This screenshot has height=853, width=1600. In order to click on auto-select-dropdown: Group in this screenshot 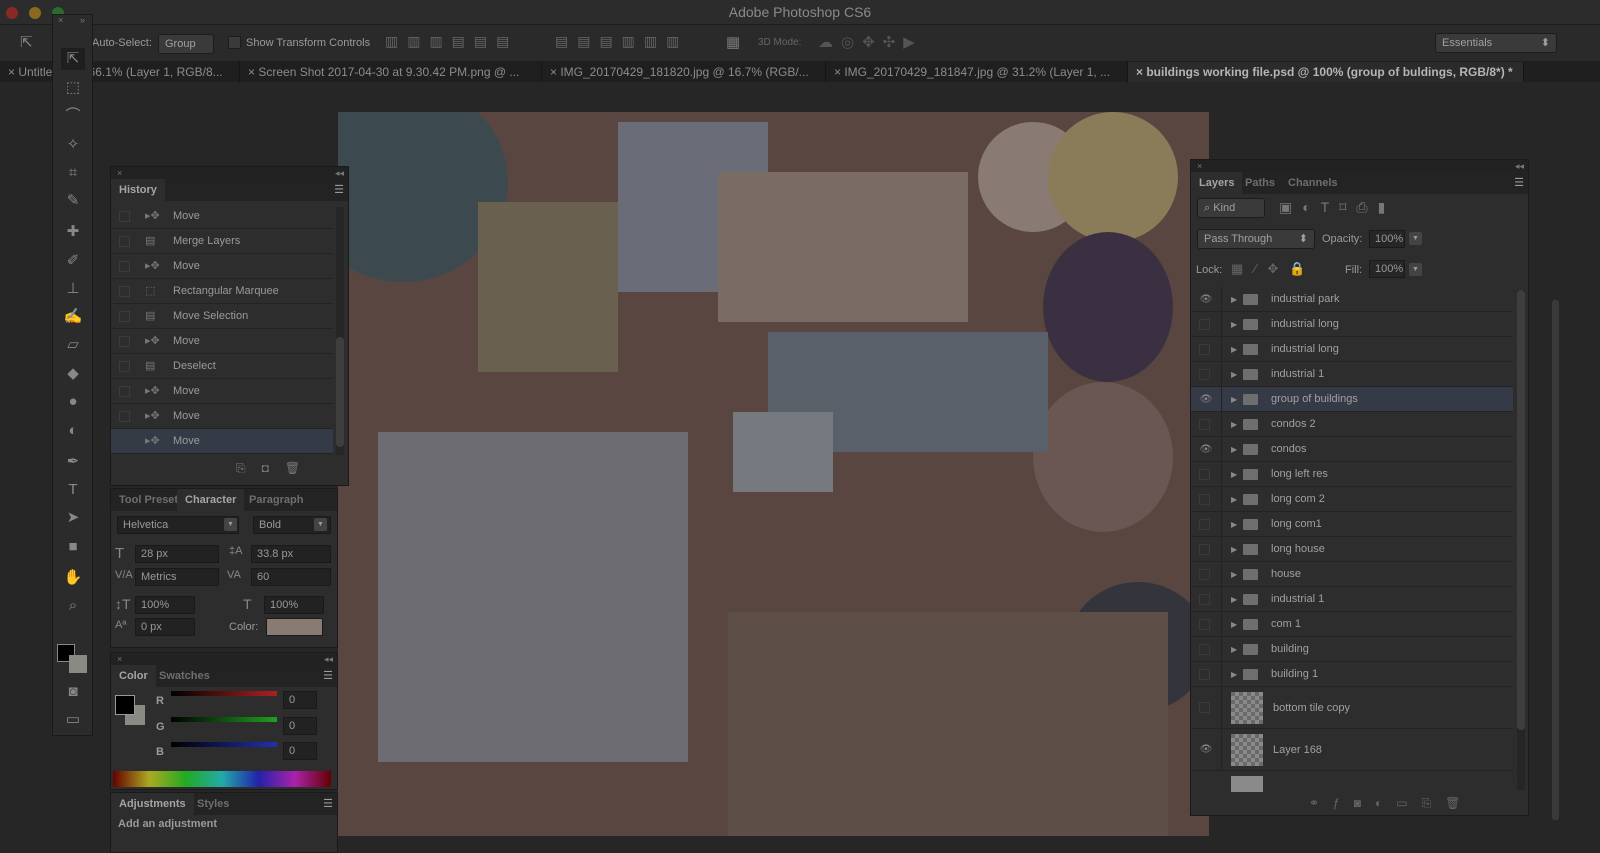, I will do `click(186, 44)`.